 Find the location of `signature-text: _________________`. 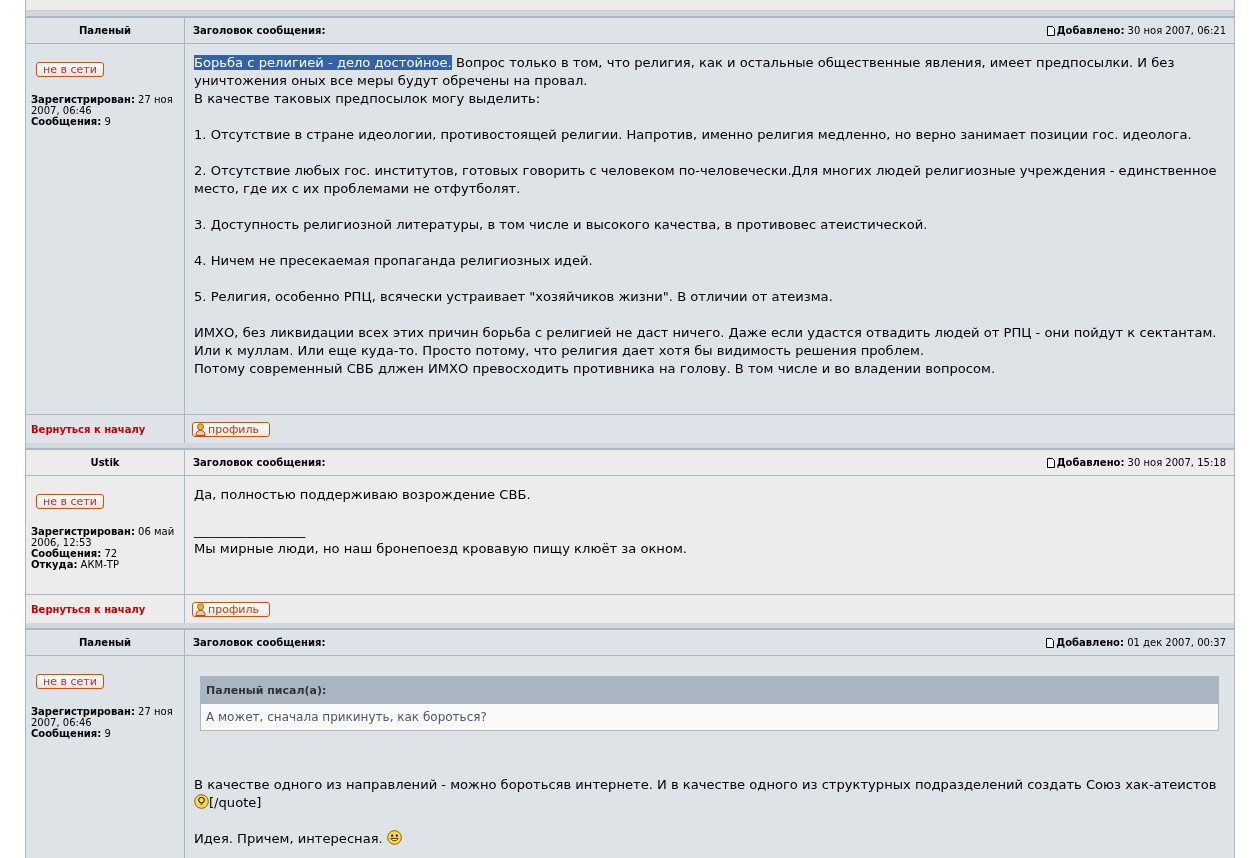

signature-text: _________________ is located at coordinates (250, 531).